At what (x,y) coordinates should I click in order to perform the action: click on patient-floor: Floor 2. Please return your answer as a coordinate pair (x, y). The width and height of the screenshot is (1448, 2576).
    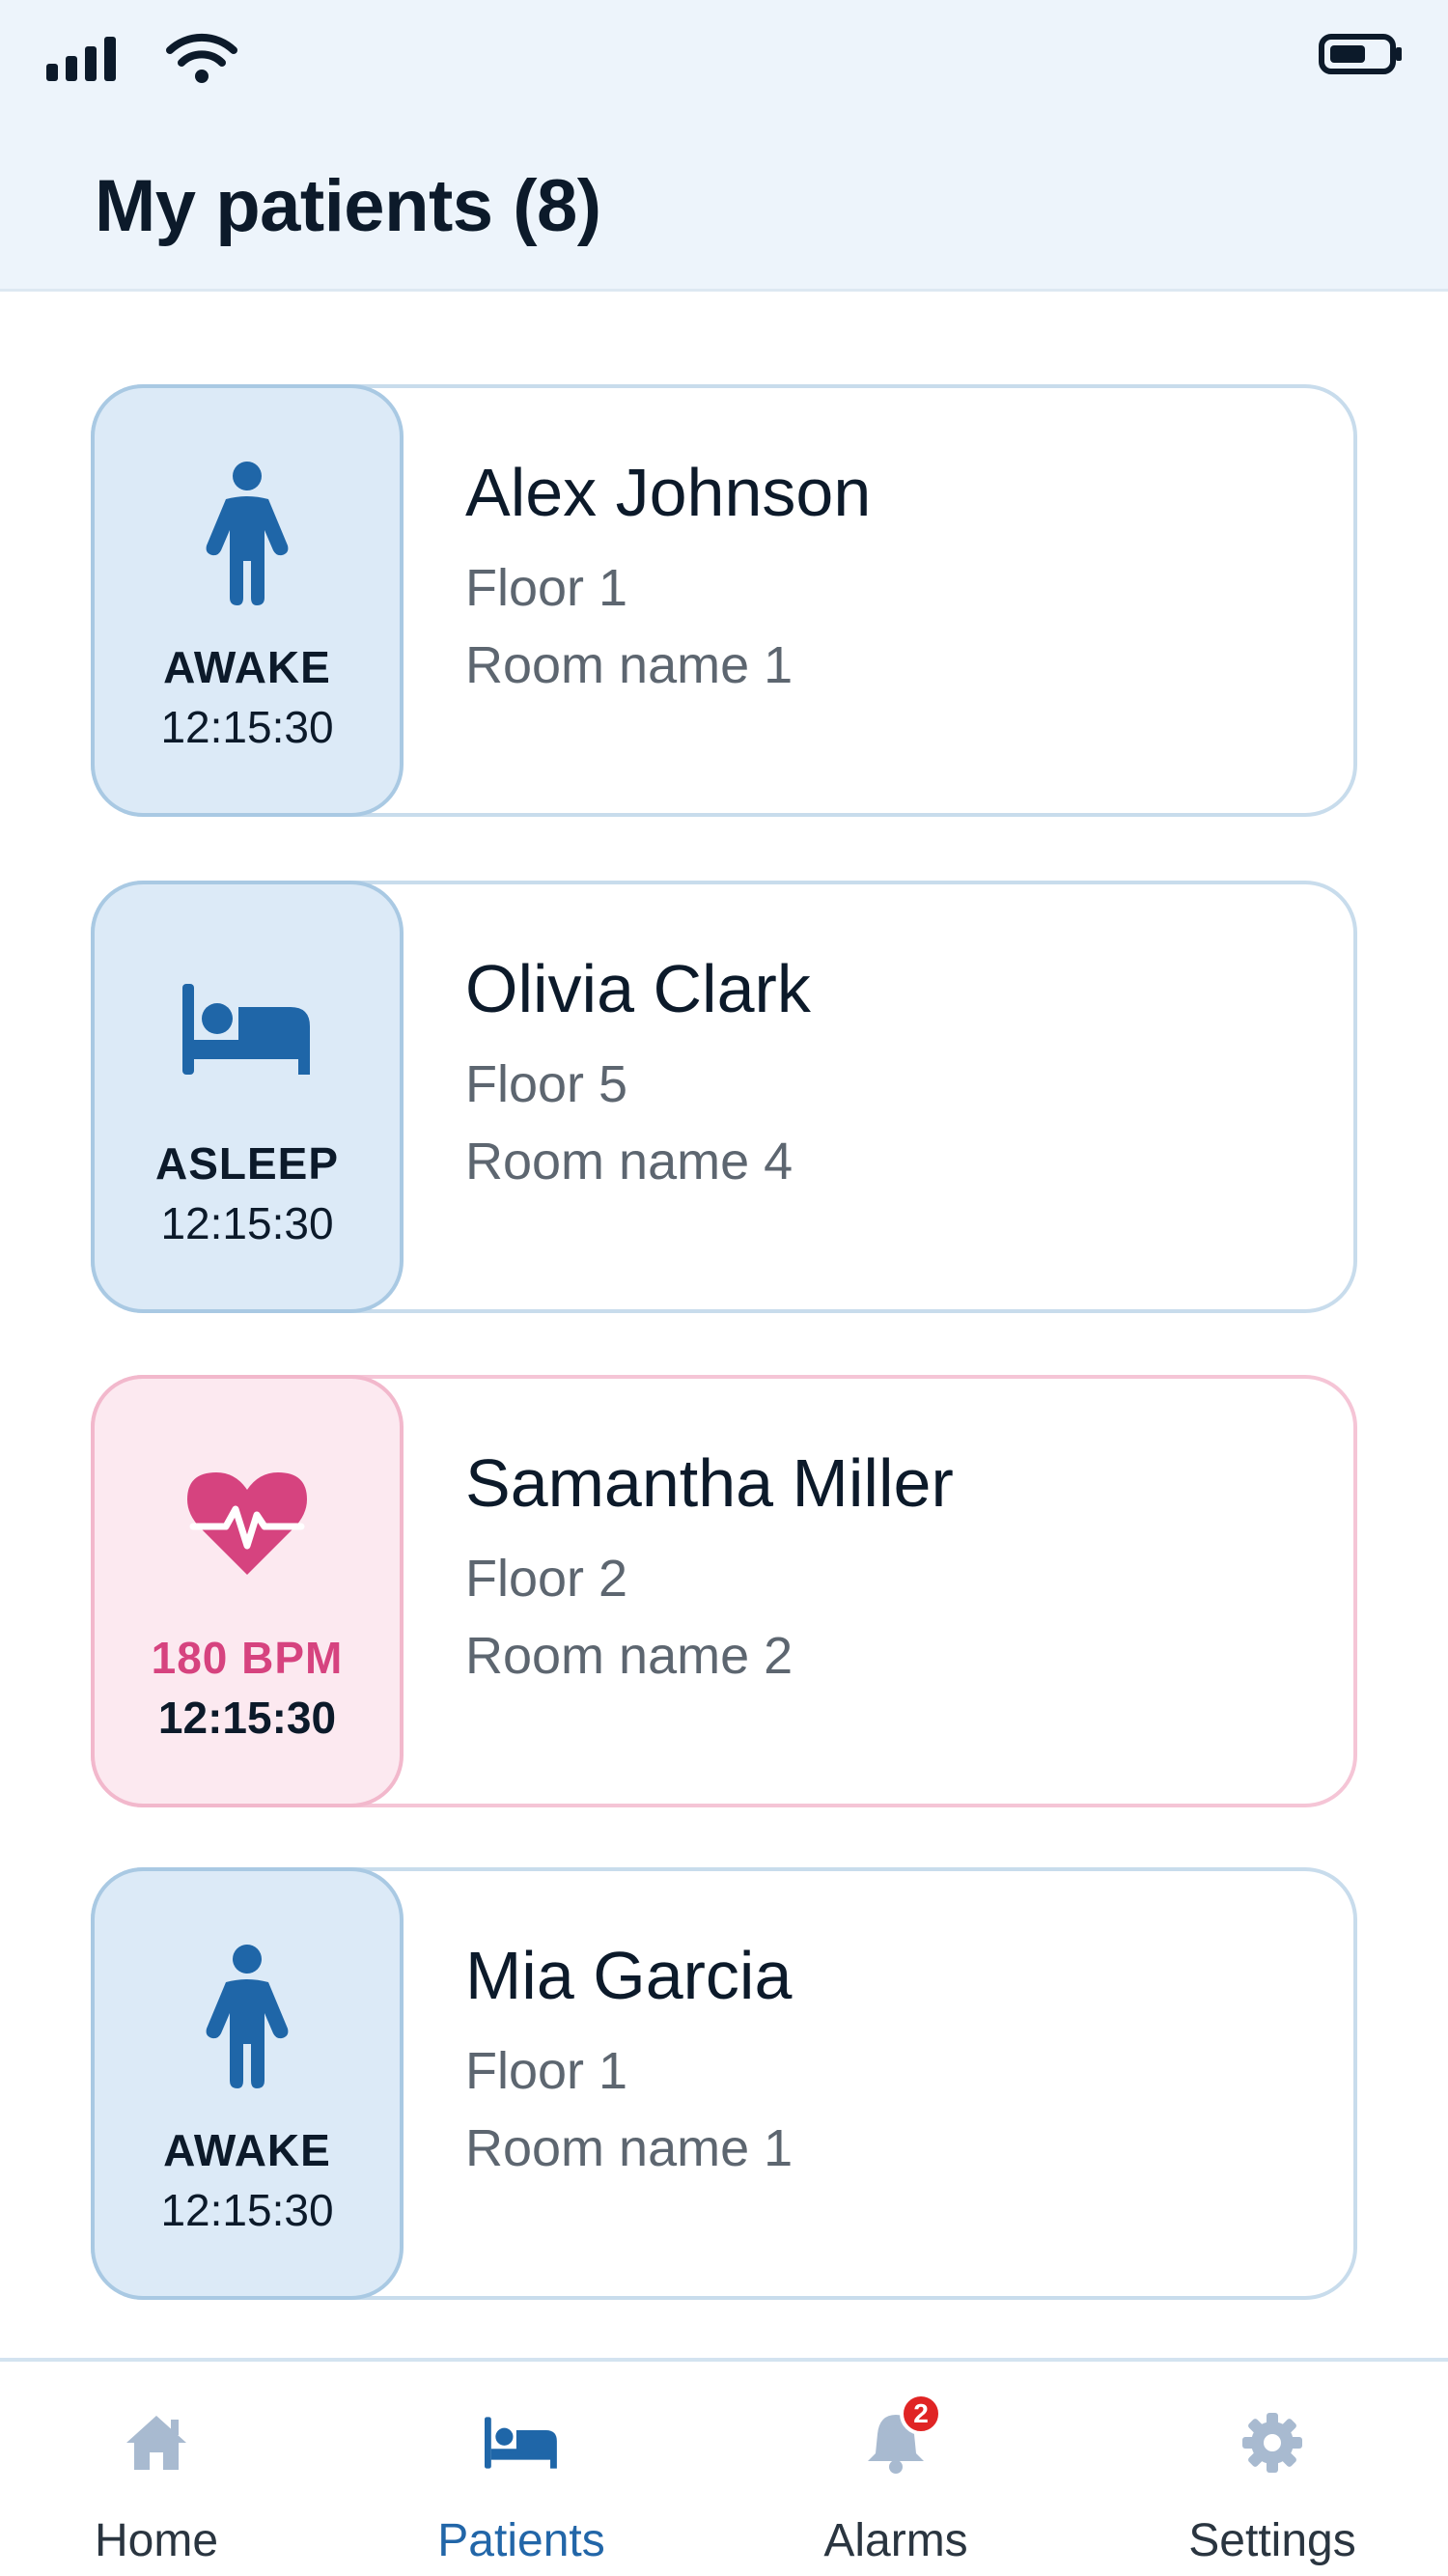
    Looking at the image, I should click on (547, 1579).